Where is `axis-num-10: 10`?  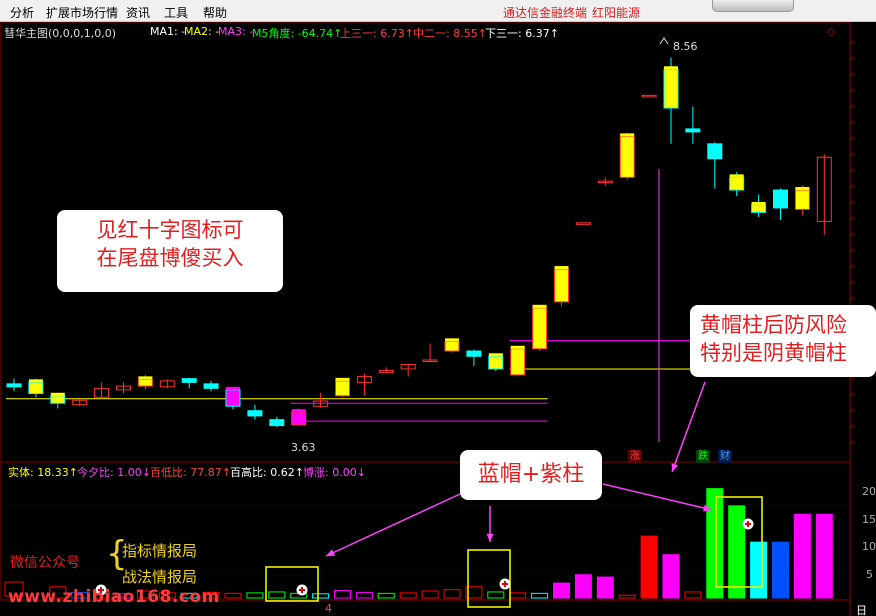 axis-num-10: 10 is located at coordinates (869, 546).